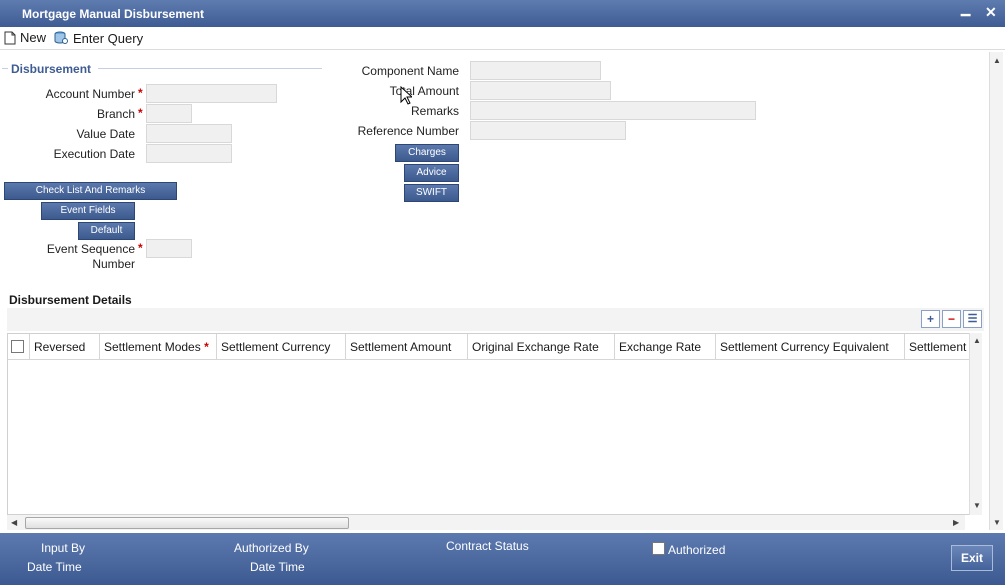 The height and width of the screenshot is (585, 1005). What do you see at coordinates (105, 134) in the screenshot?
I see `value-date-label: Value Date` at bounding box center [105, 134].